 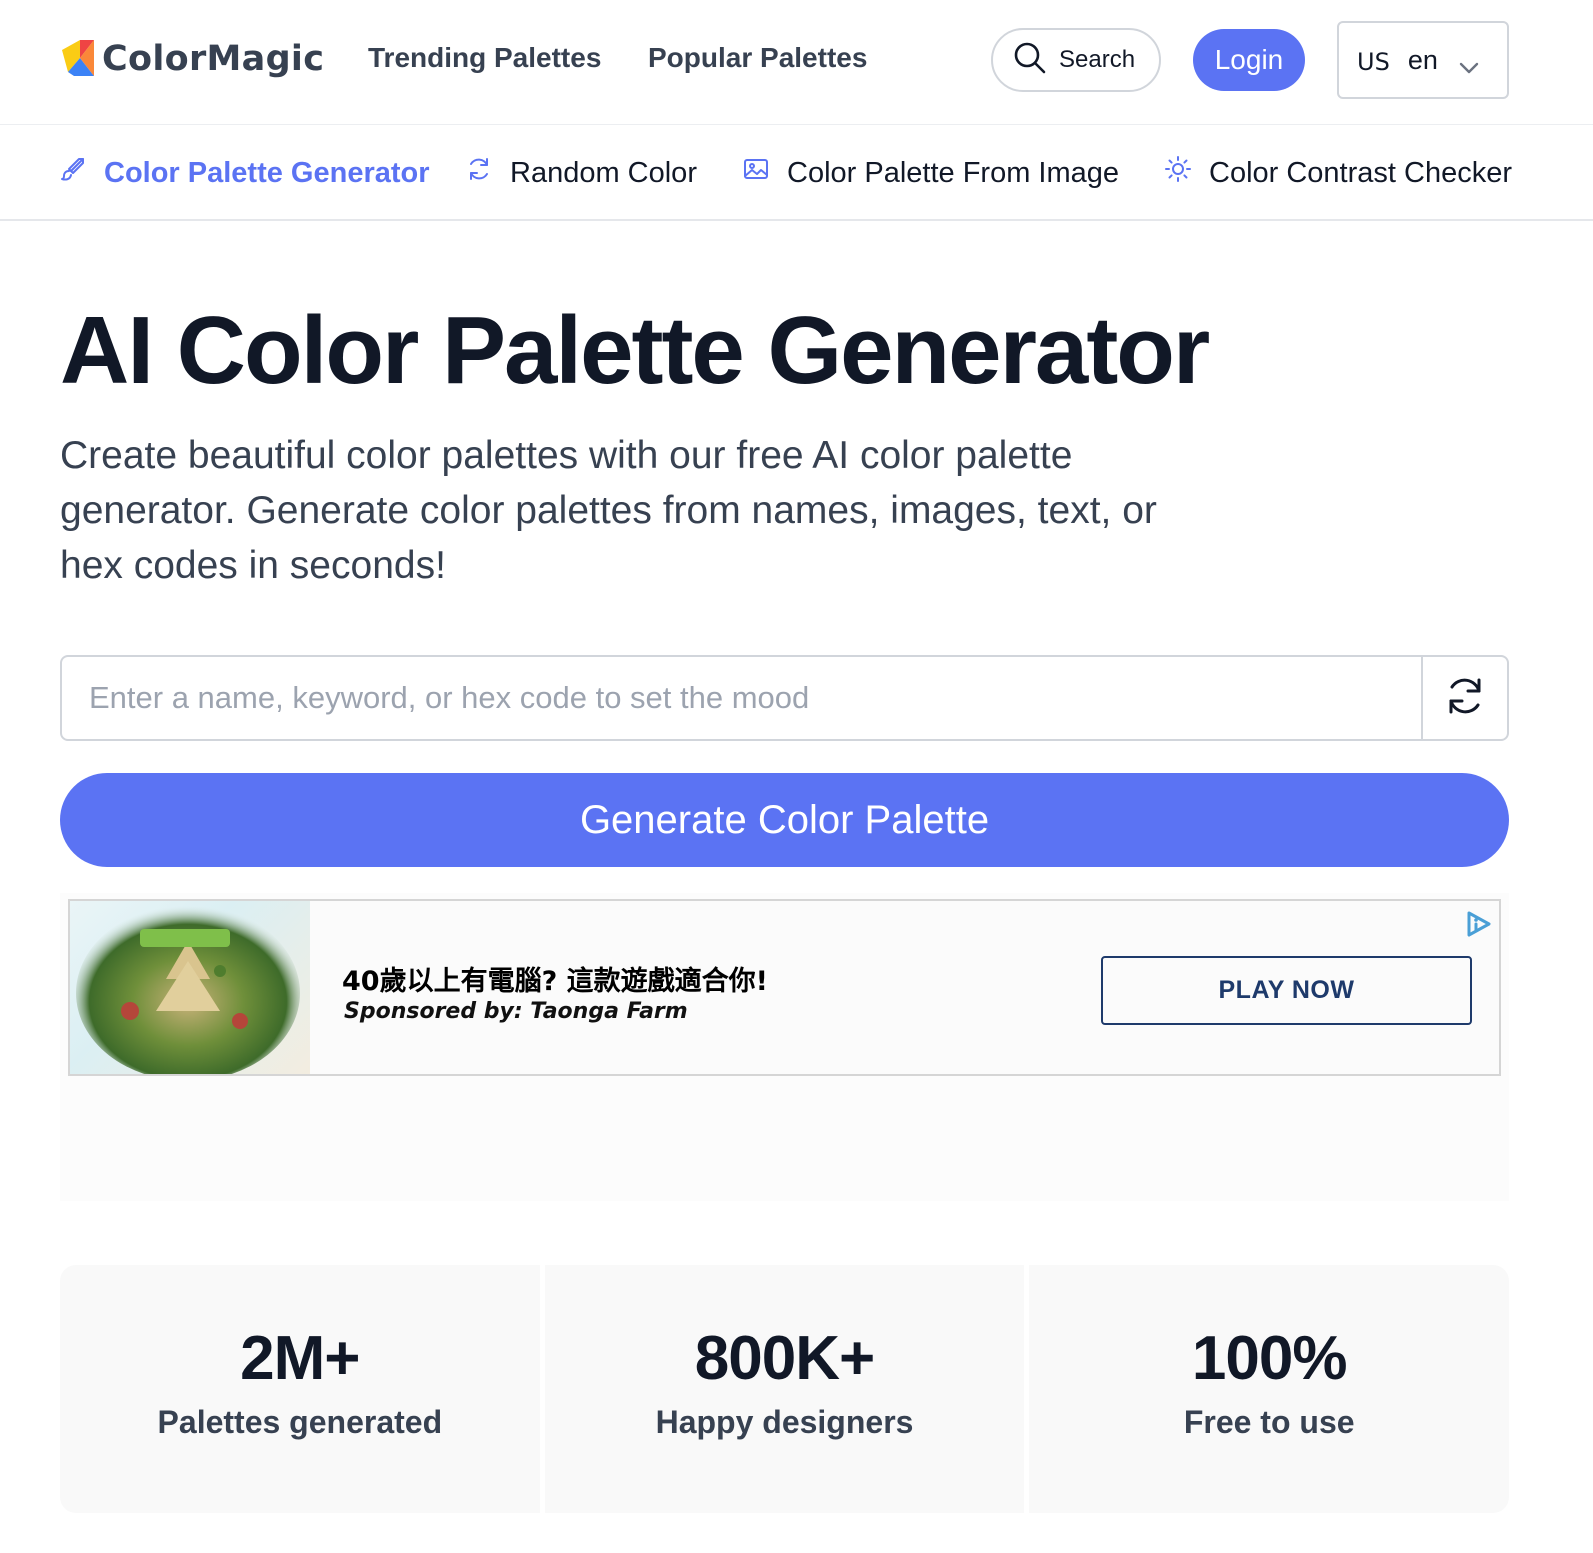 What do you see at coordinates (1187, 173) in the screenshot?
I see `sun-icon` at bounding box center [1187, 173].